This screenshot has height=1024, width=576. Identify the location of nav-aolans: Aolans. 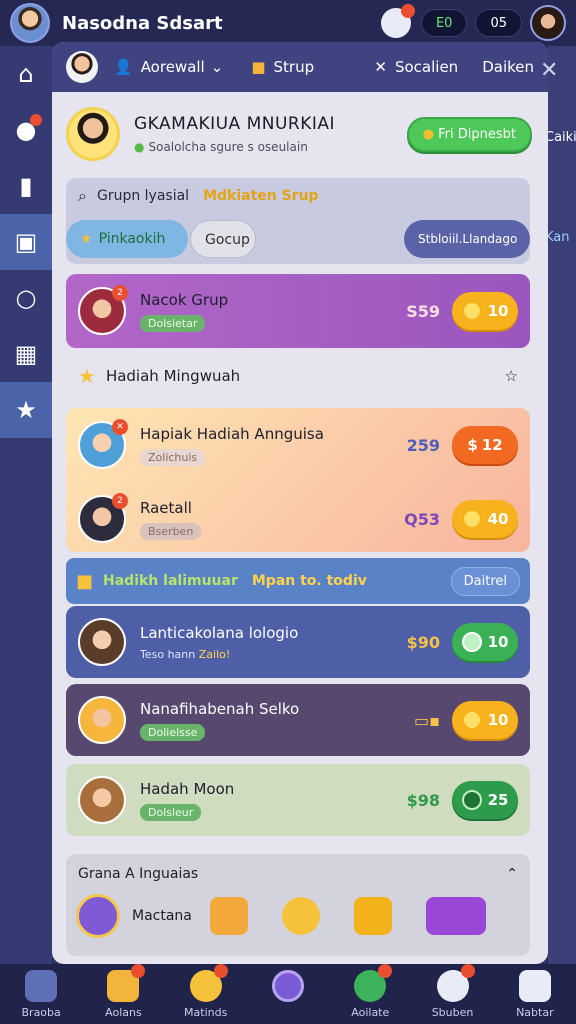
(123, 991).